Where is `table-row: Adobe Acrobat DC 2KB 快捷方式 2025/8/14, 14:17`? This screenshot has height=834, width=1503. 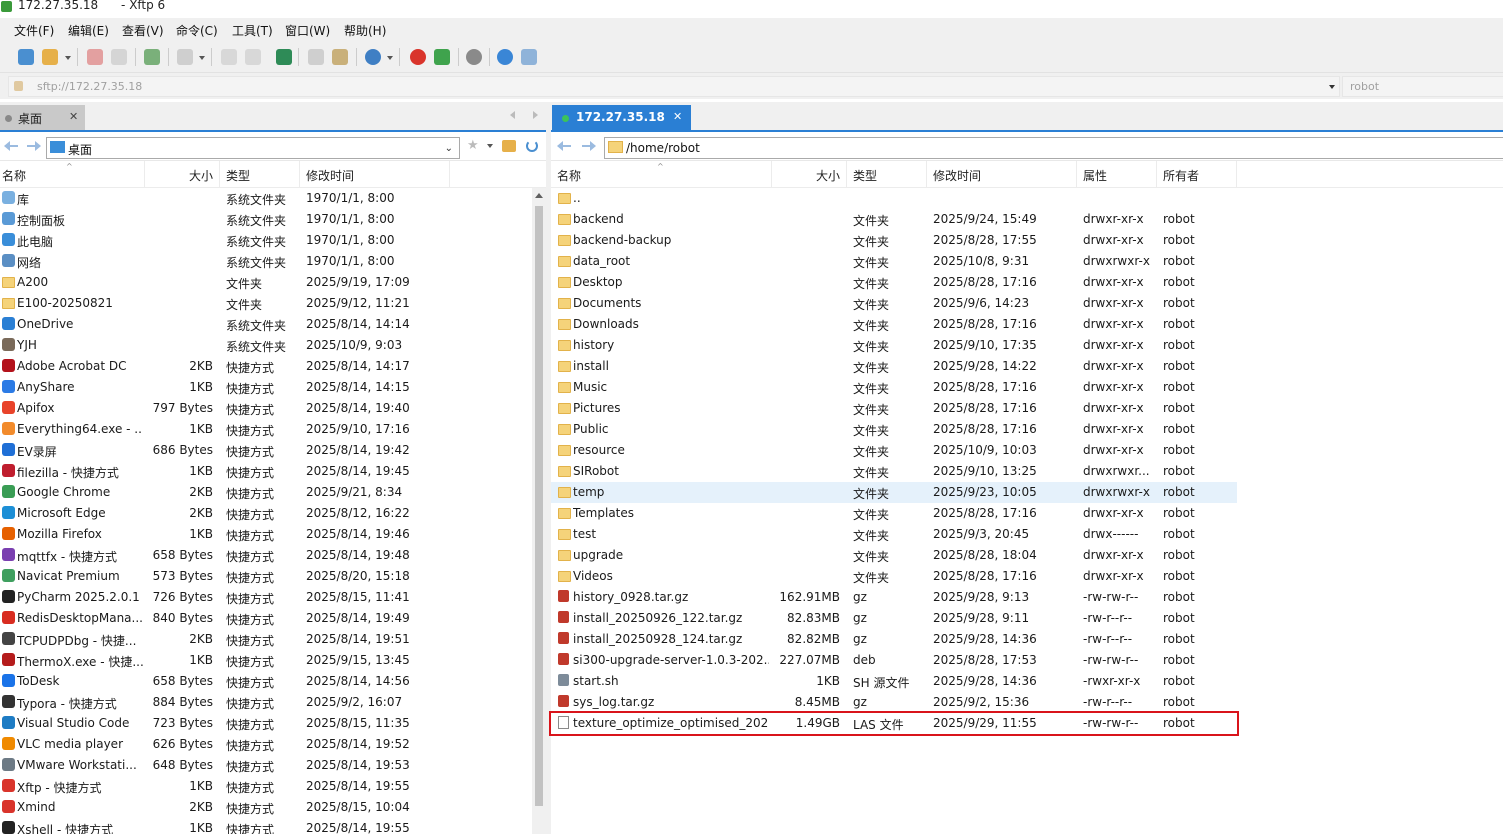 table-row: Adobe Acrobat DC 2KB 快捷方式 2025/8/14, 14:17 is located at coordinates (273, 366).